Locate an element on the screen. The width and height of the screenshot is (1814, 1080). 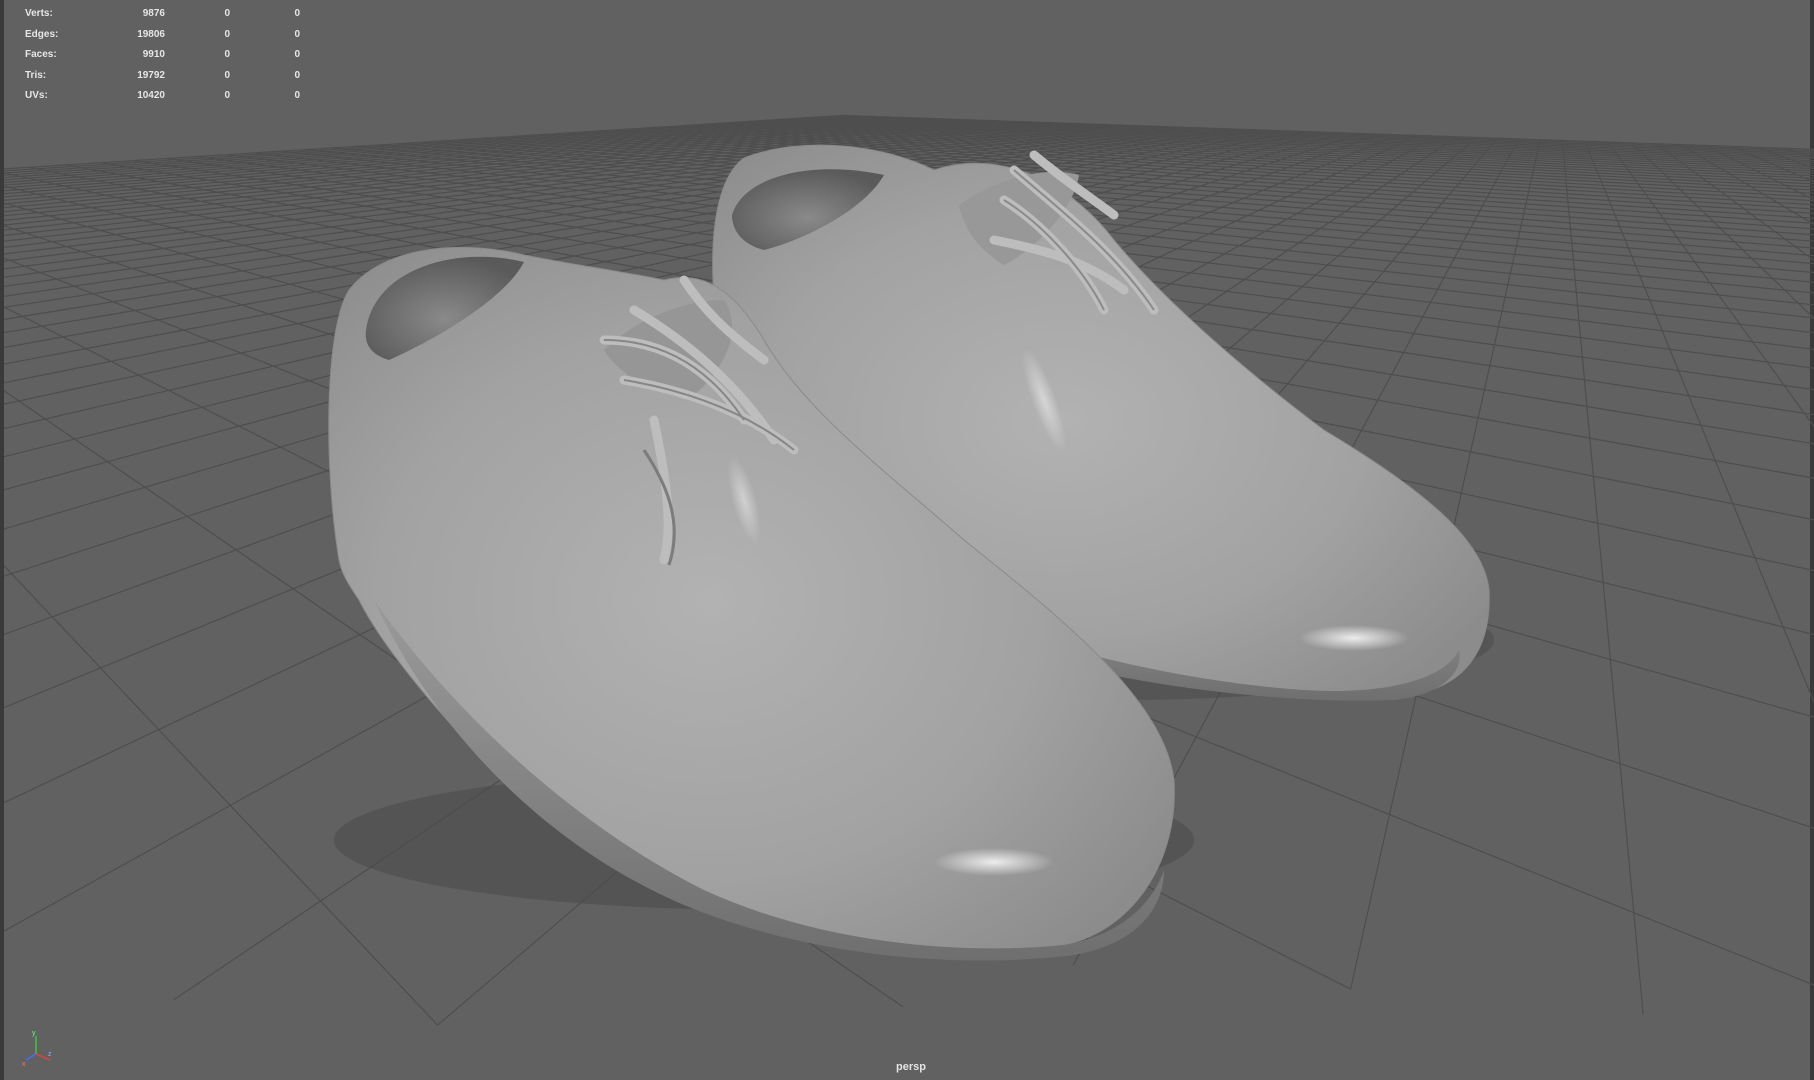
hud-row: Faces: 9910 0 0 is located at coordinates (162, 55).